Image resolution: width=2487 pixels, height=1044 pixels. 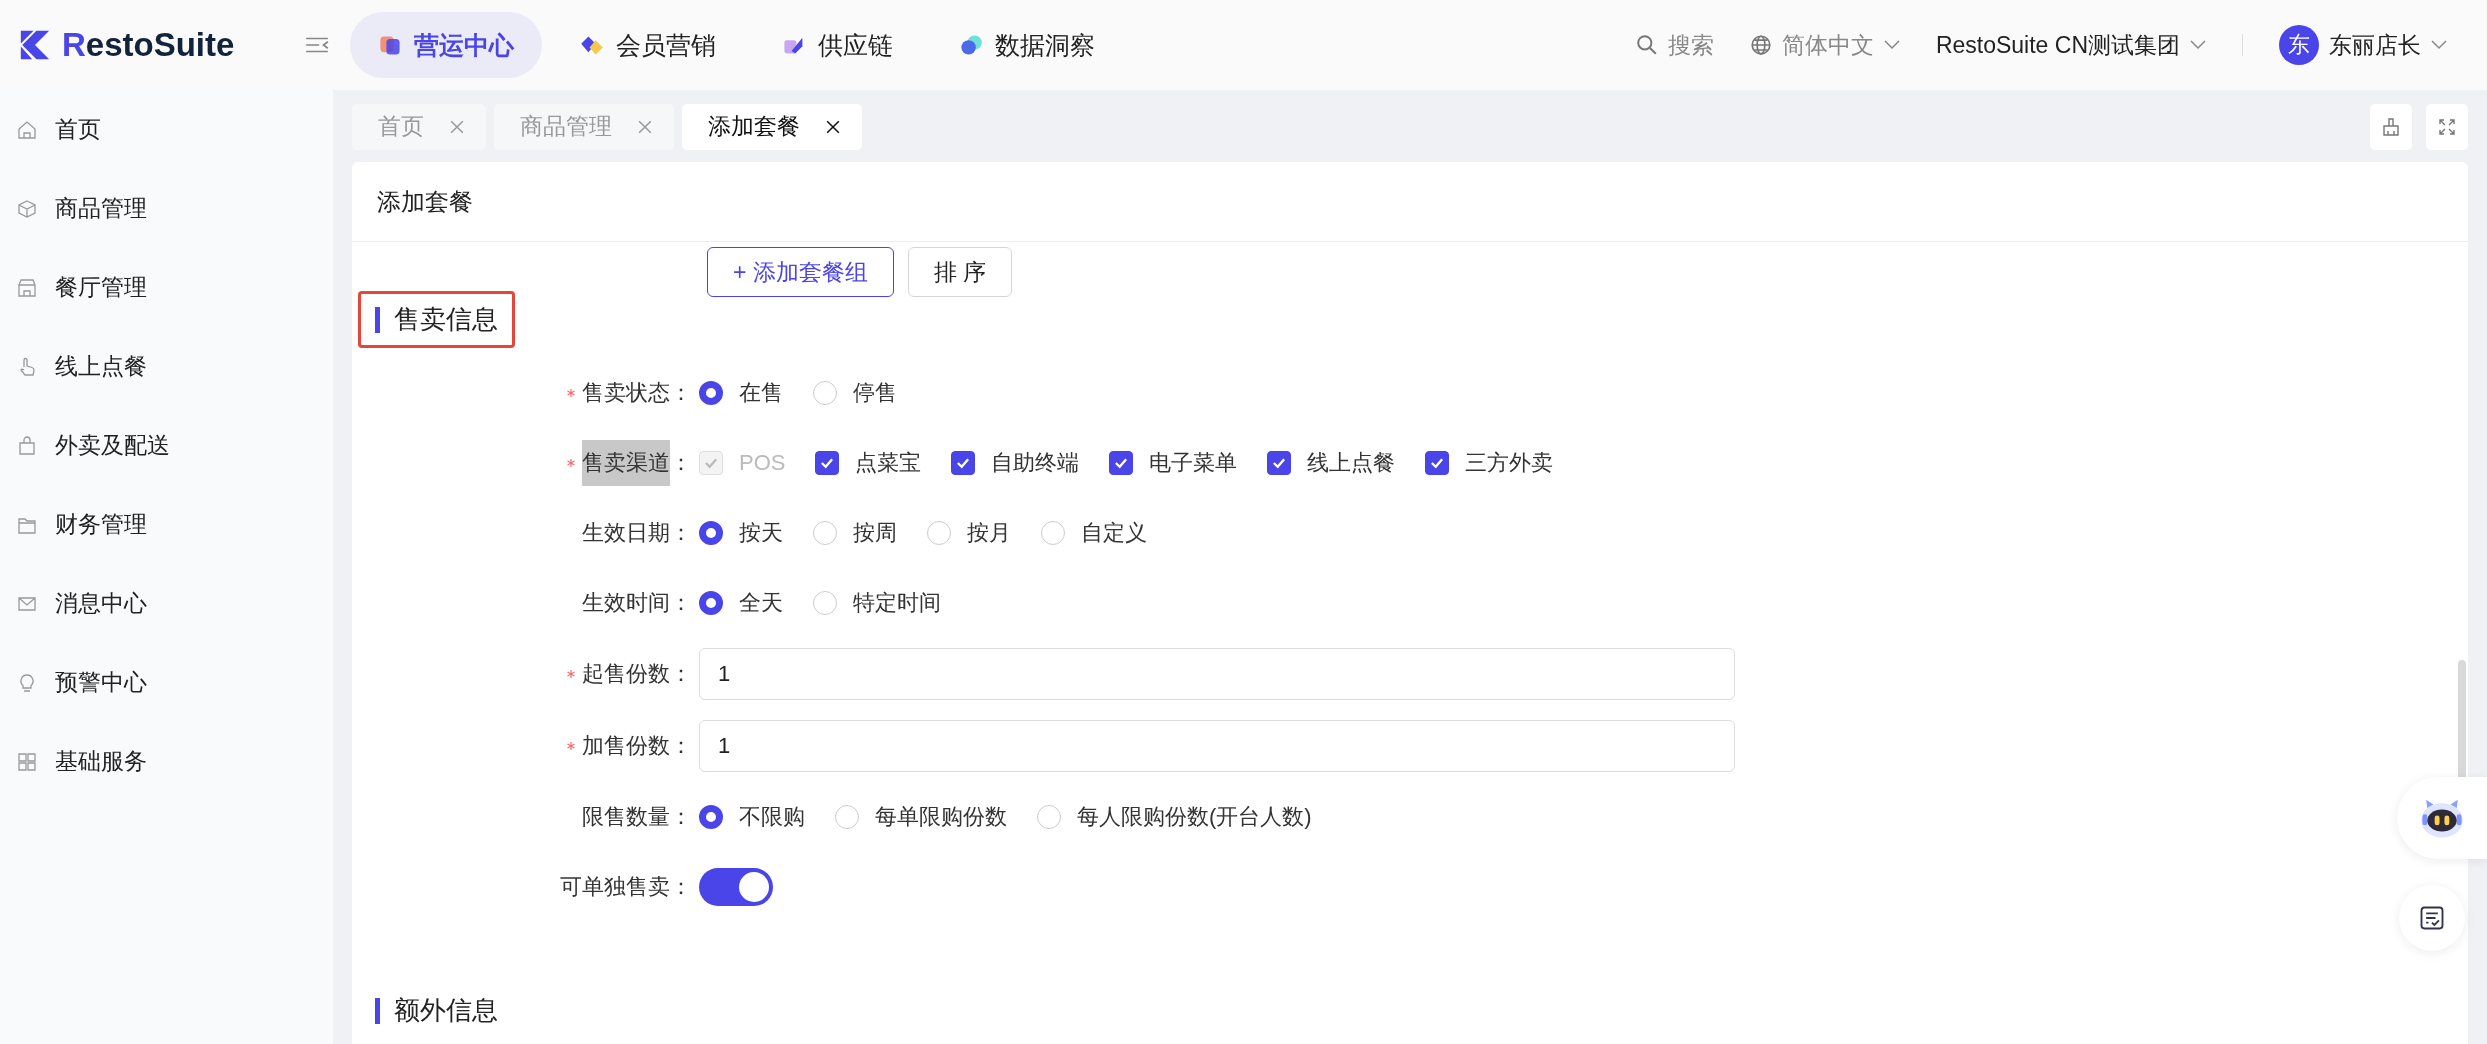 I want to click on sidebar-item: 线上点餐, so click(x=166, y=366).